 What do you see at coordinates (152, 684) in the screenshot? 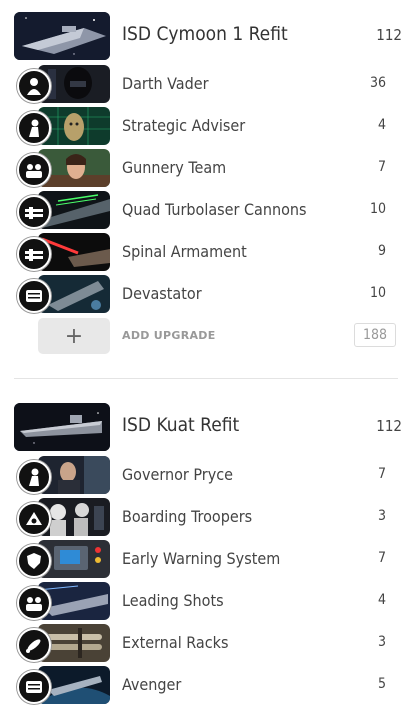
I see `upgrade-name: Avenger` at bounding box center [152, 684].